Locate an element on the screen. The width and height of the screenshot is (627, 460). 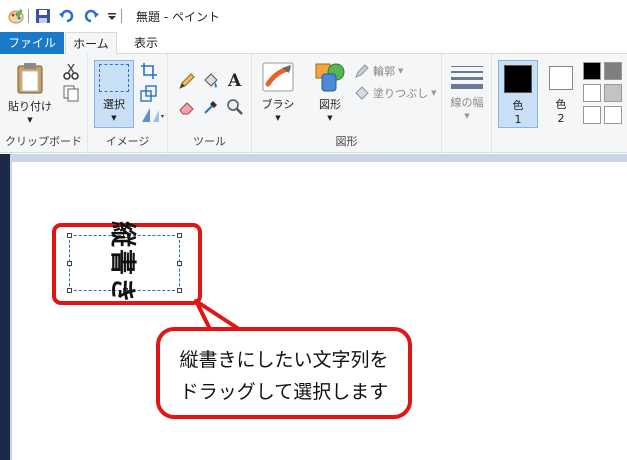
tab-home: ホーム is located at coordinates (91, 43).